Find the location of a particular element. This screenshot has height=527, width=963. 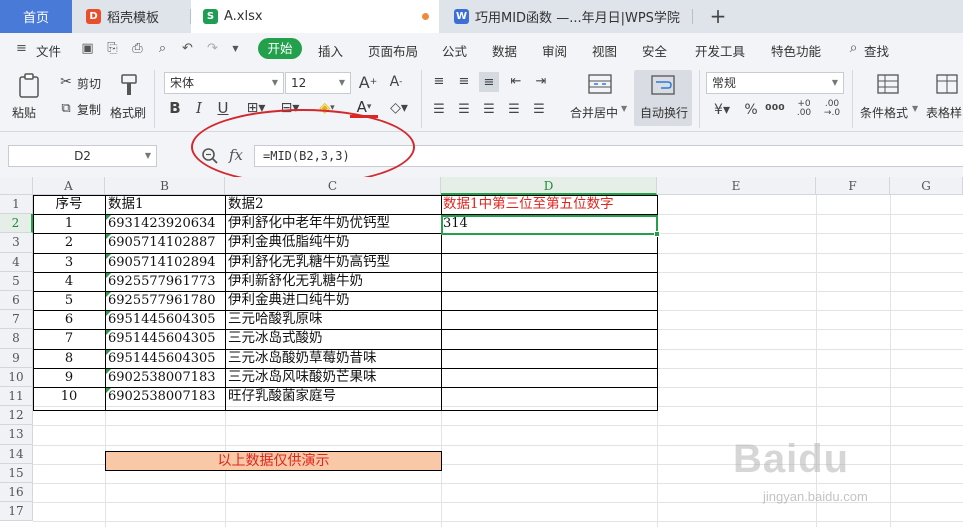

align-top-icon: ≡ is located at coordinates (439, 81).